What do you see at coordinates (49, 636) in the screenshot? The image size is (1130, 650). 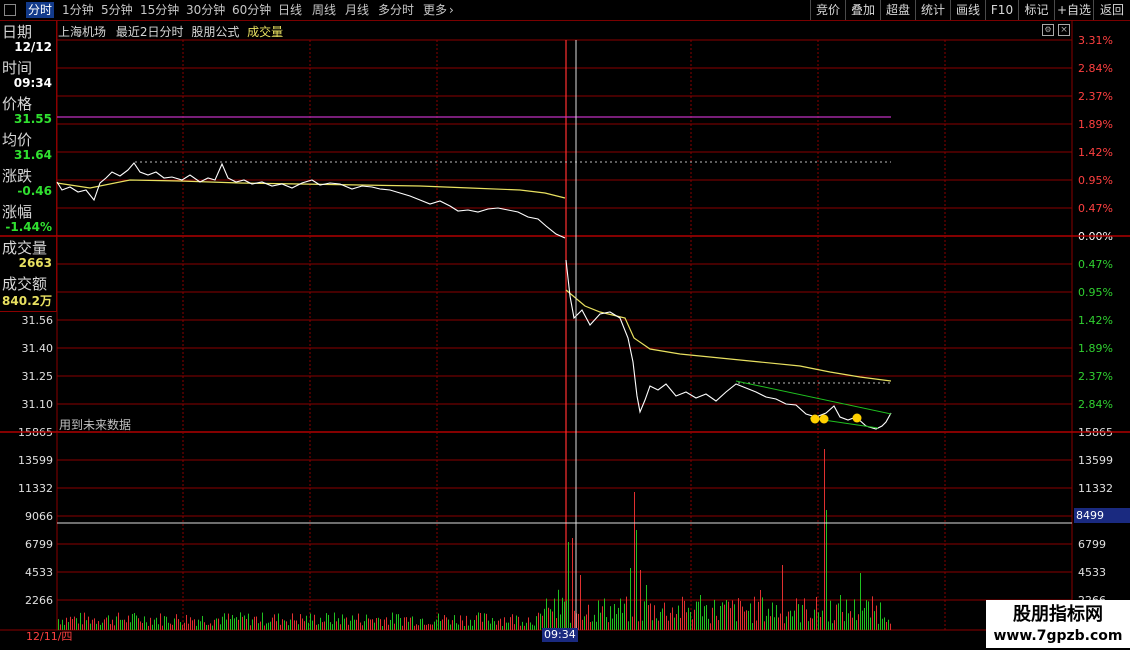 I see `bottom-date-label: 12/11/四` at bounding box center [49, 636].